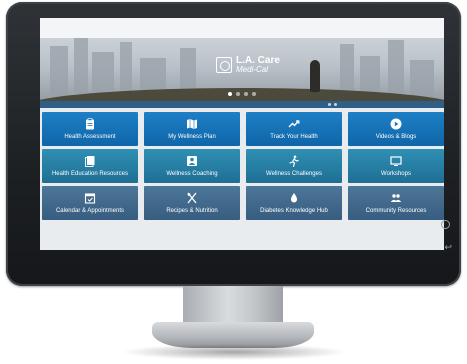 This screenshot has width=467, height=364. Describe the element at coordinates (233, 306) in the screenshot. I see `monitor-stand-neck` at that location.